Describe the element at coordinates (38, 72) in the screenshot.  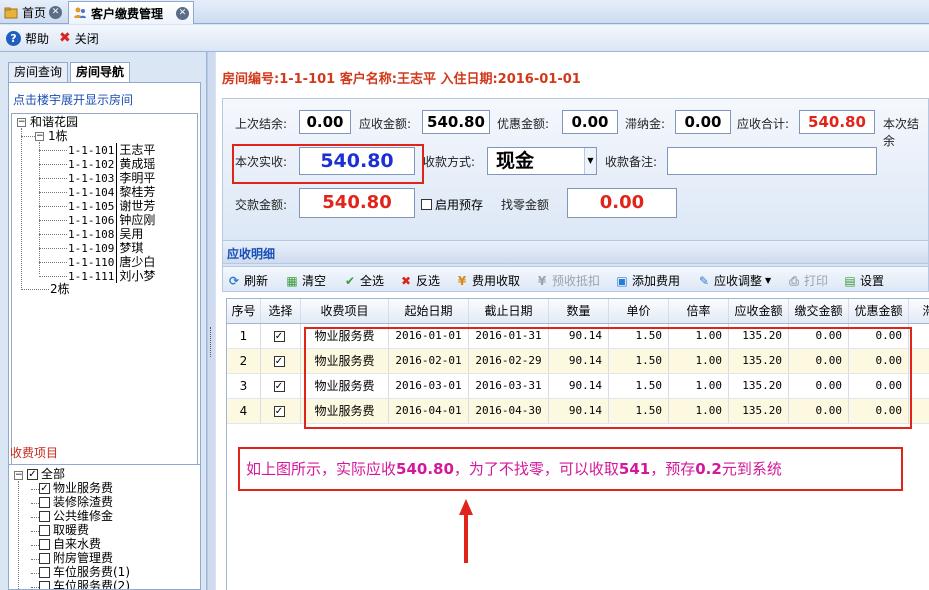
I see `tab-room-search: 房间查询` at that location.